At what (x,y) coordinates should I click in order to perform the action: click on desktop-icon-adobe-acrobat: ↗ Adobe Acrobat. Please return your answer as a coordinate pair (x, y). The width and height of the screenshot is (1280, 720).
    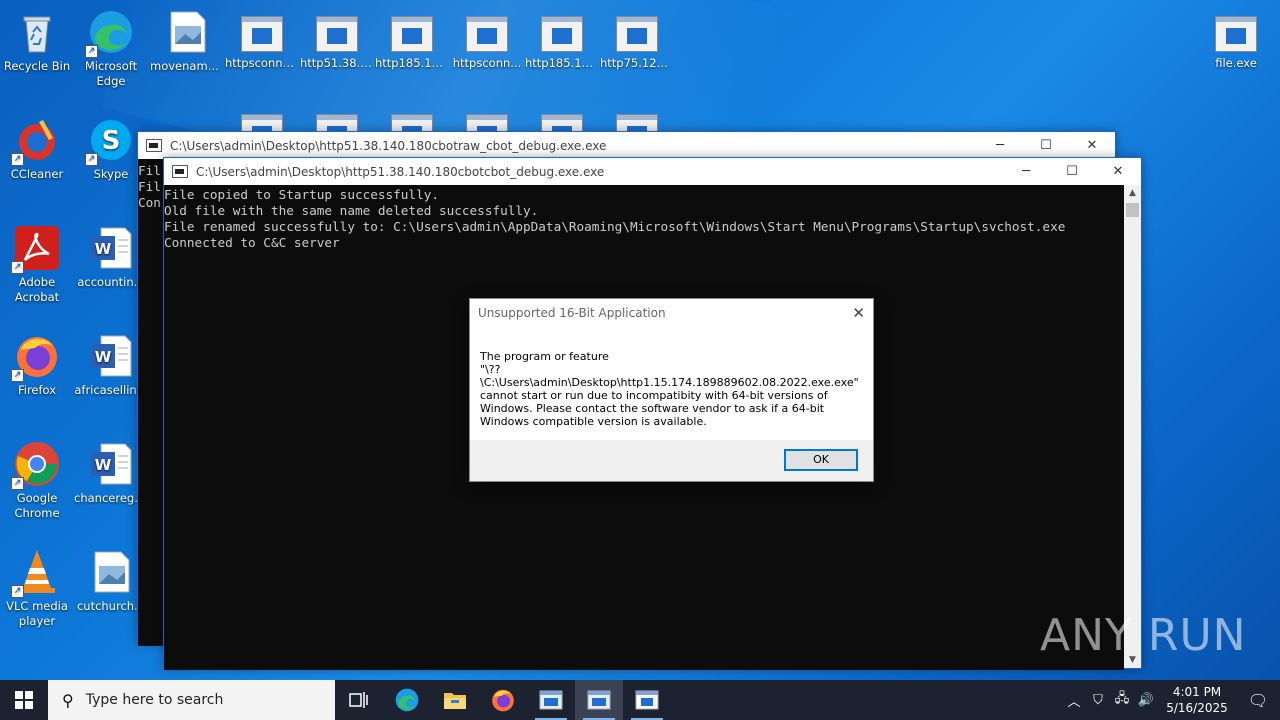
    Looking at the image, I should click on (37, 264).